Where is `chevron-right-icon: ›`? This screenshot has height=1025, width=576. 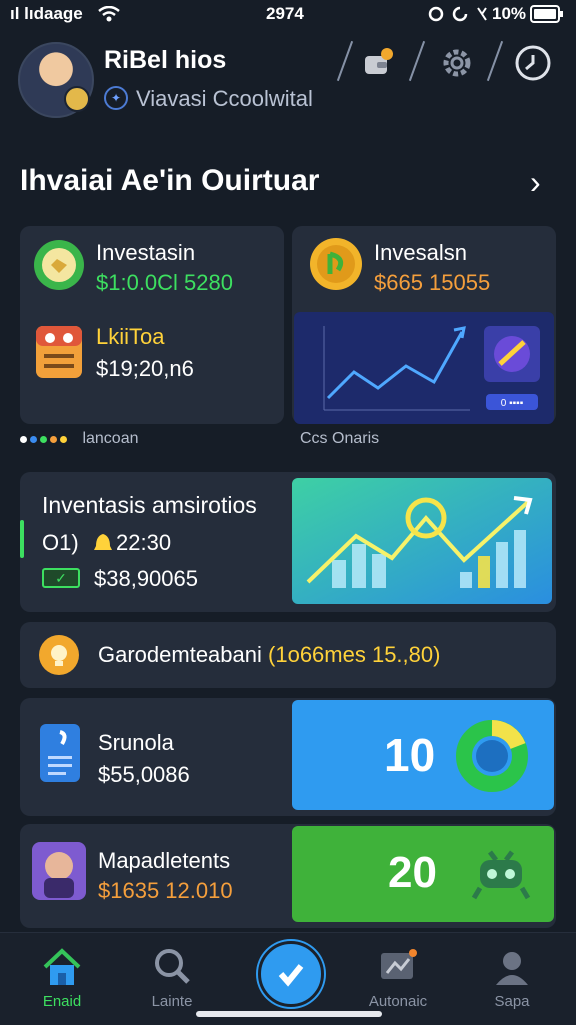
chevron-right-icon: › is located at coordinates (535, 182).